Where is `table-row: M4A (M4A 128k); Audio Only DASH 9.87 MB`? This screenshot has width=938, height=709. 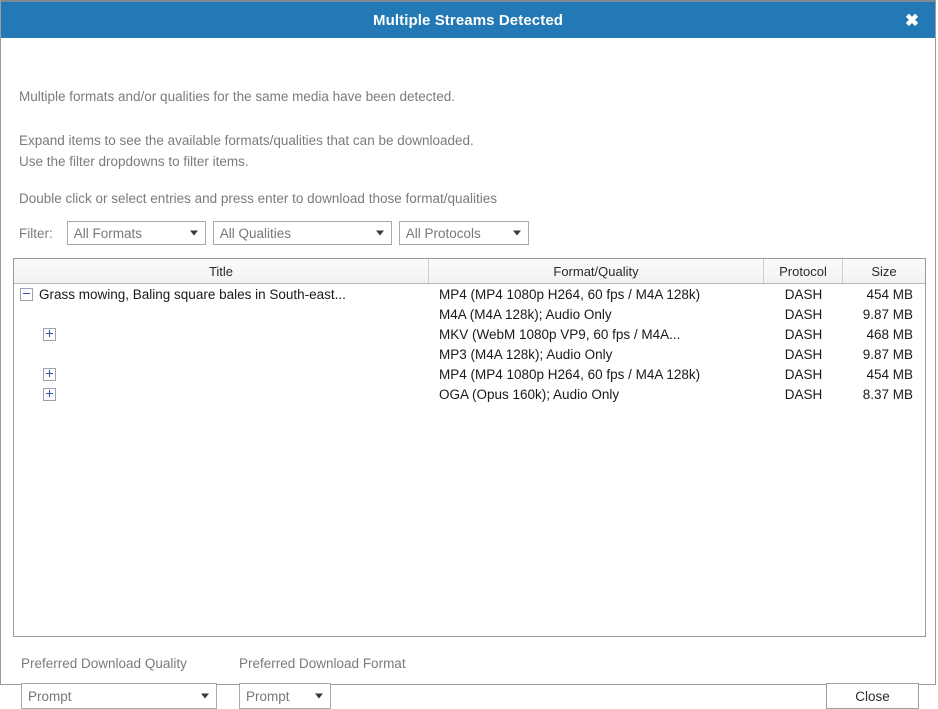
table-row: M4A (M4A 128k); Audio Only DASH 9.87 MB is located at coordinates (469, 314).